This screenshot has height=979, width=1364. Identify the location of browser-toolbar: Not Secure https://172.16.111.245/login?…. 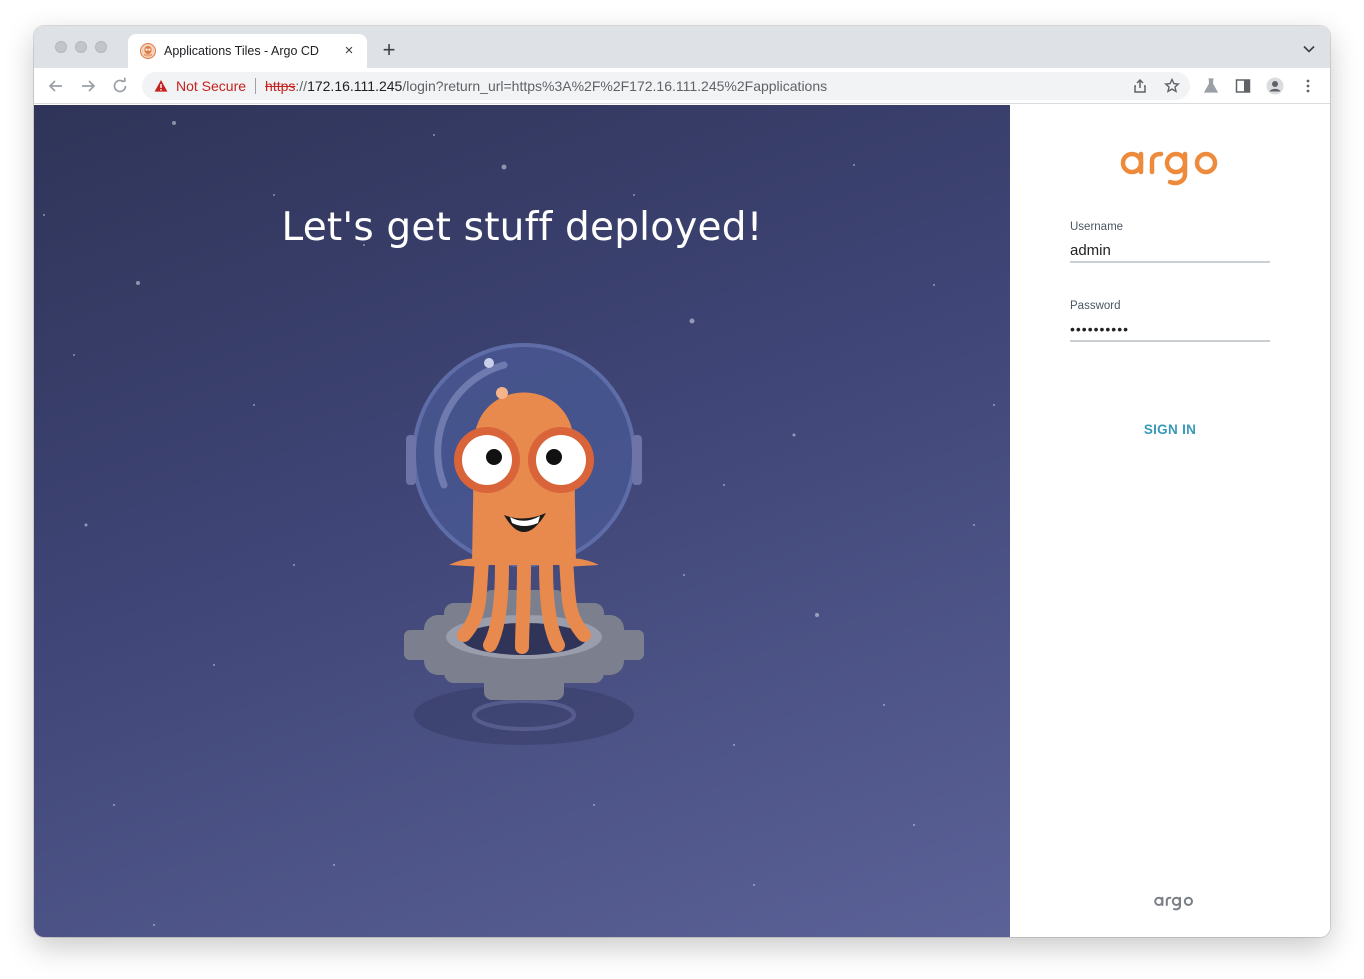
(682, 86).